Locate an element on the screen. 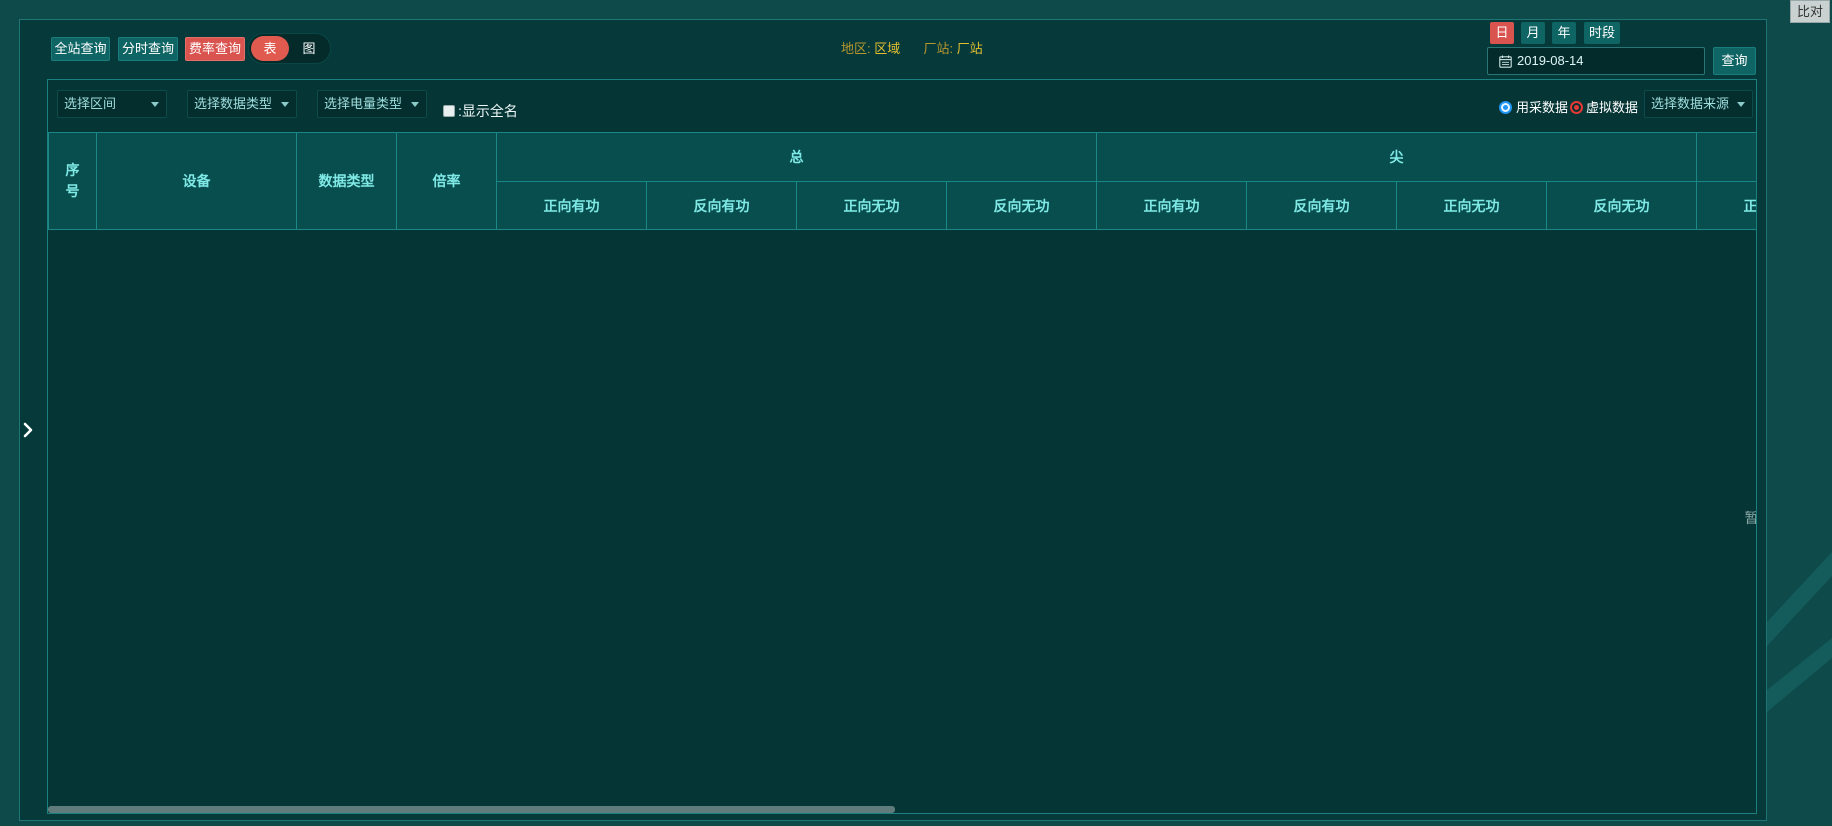  period-tab-time-range: 时段 is located at coordinates (1602, 33).